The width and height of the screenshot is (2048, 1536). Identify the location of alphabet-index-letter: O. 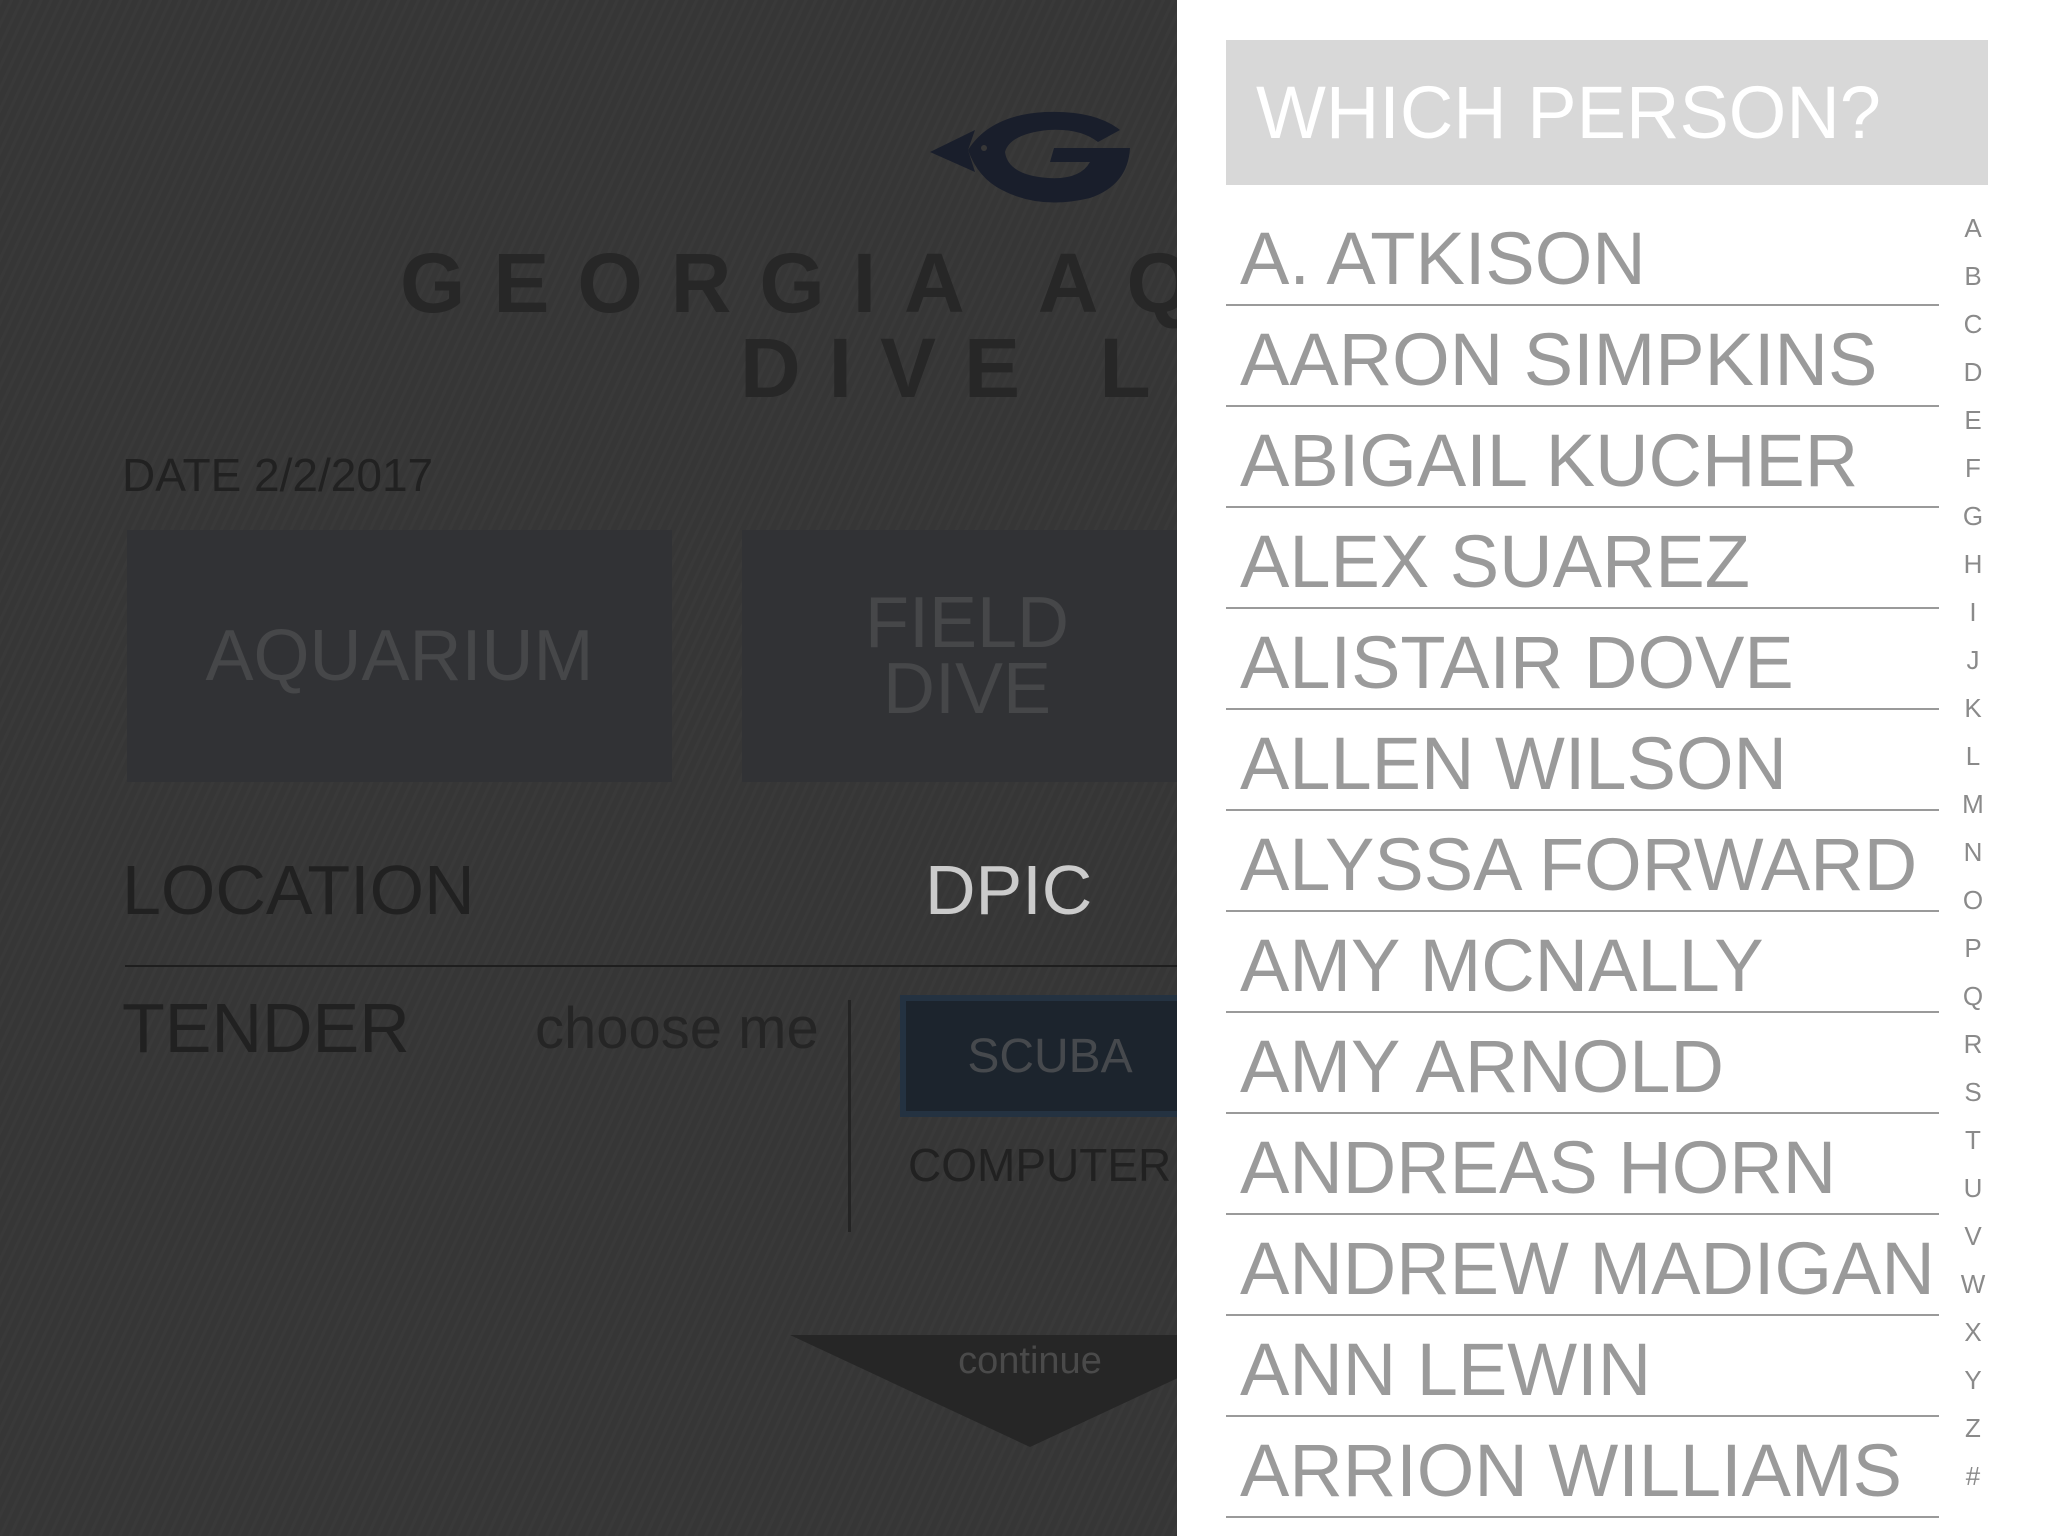
(1973, 904).